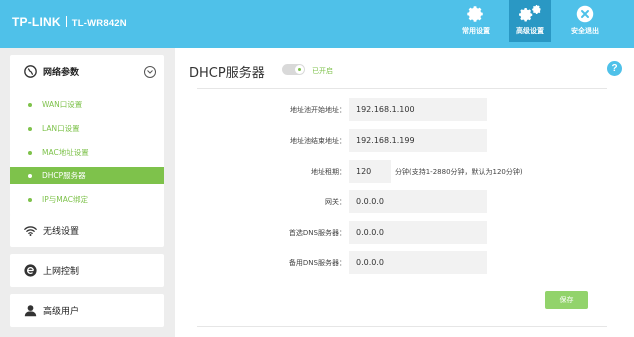 This screenshot has width=634, height=337. Describe the element at coordinates (99, 23) in the screenshot. I see `model-name: TL-WR842N` at that location.